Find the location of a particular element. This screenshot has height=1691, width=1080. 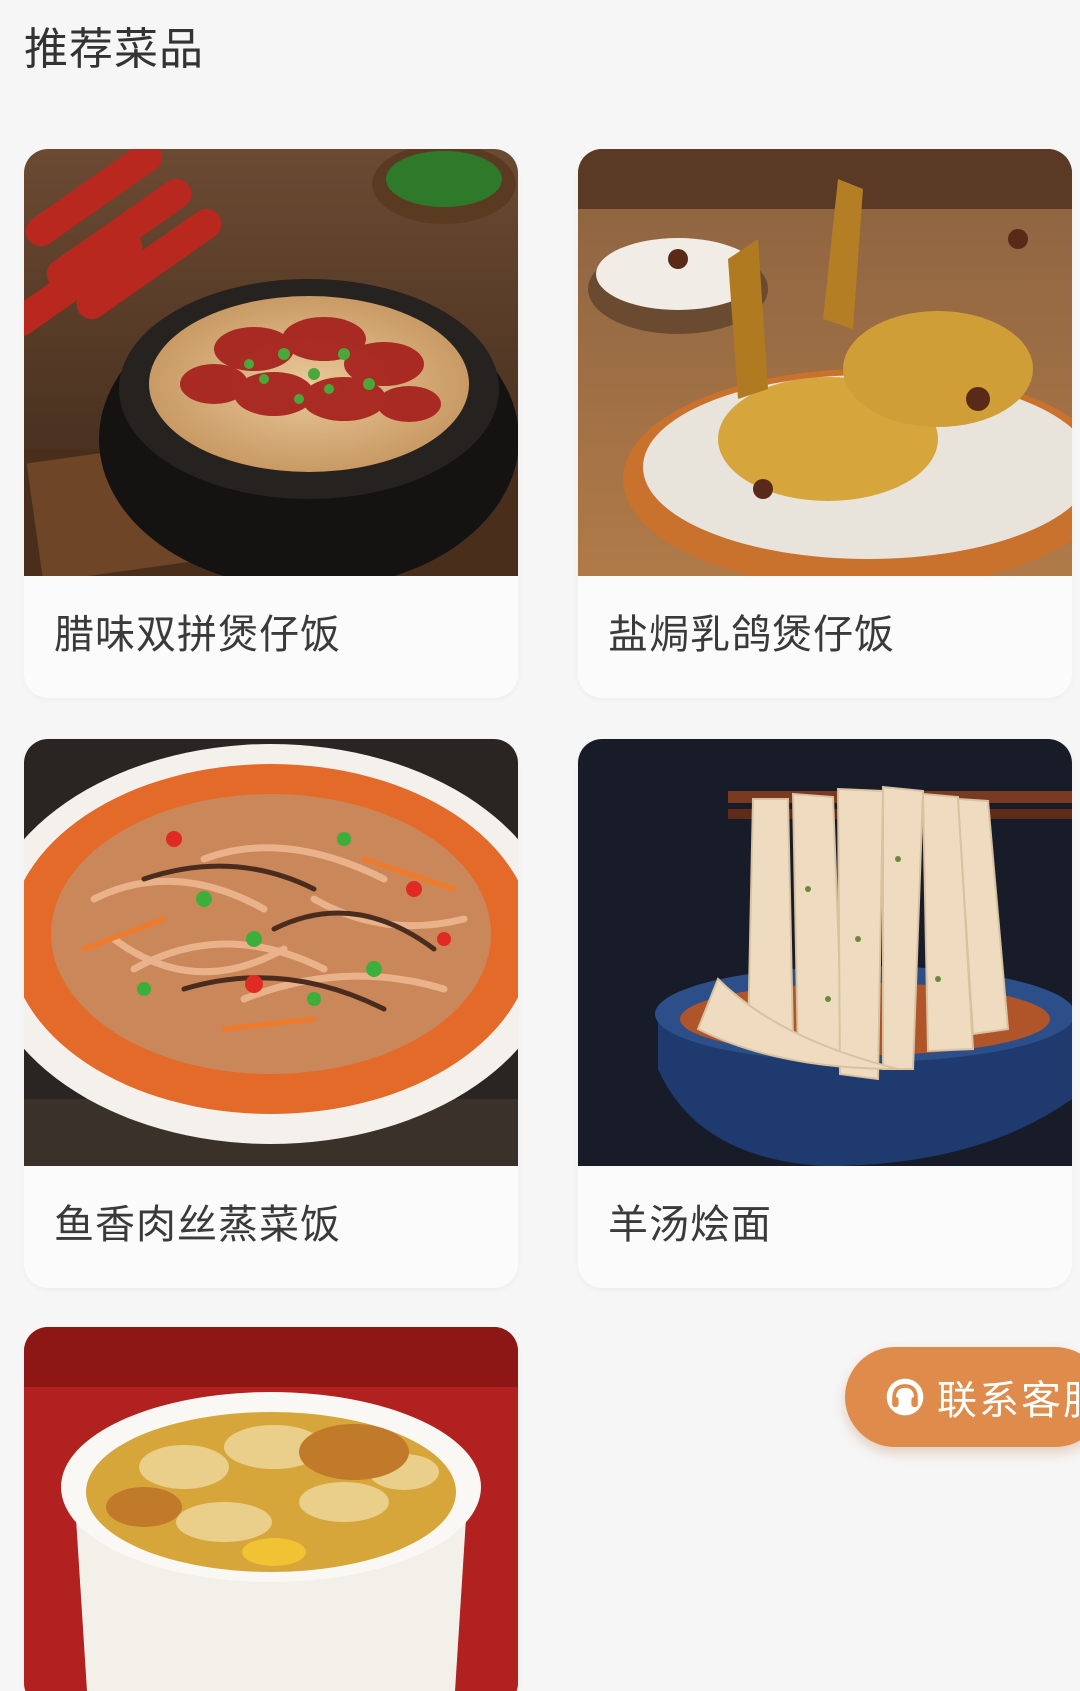

claypot-rice-image is located at coordinates (271, 362).